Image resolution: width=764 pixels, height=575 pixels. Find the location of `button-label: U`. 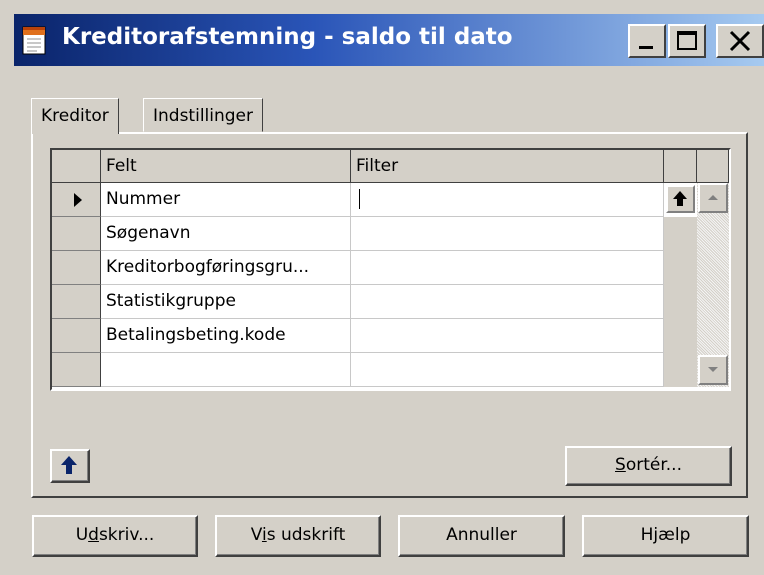

button-label: U is located at coordinates (82, 535).